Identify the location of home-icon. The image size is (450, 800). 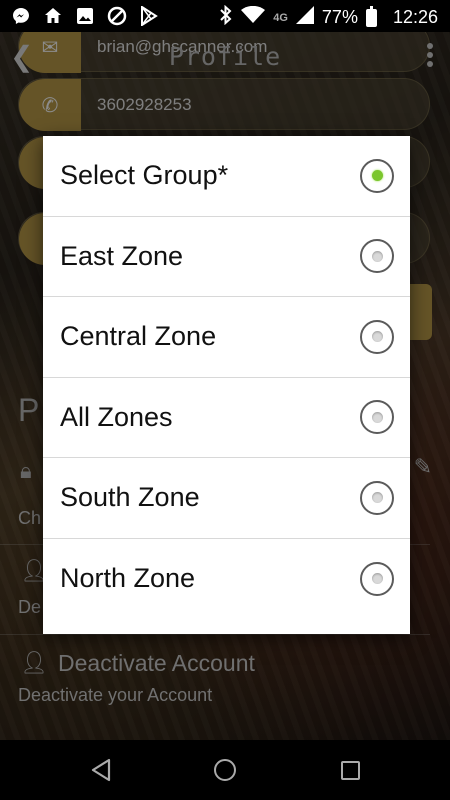
(53, 16).